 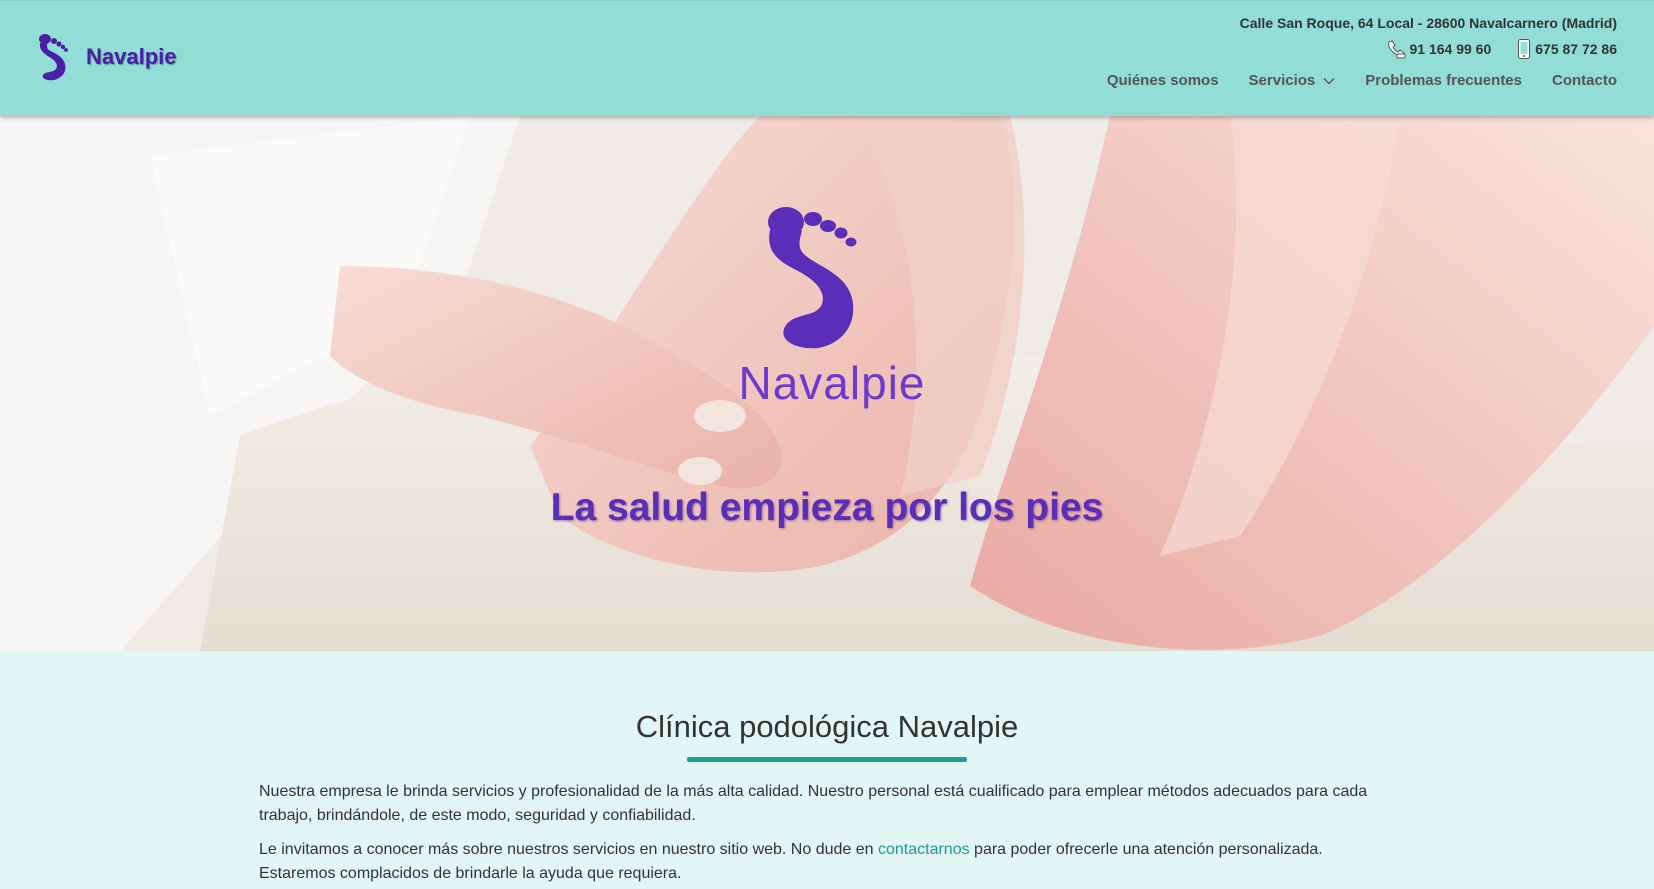 I want to click on section-title: Clínica podológica Navalpie, so click(x=827, y=726).